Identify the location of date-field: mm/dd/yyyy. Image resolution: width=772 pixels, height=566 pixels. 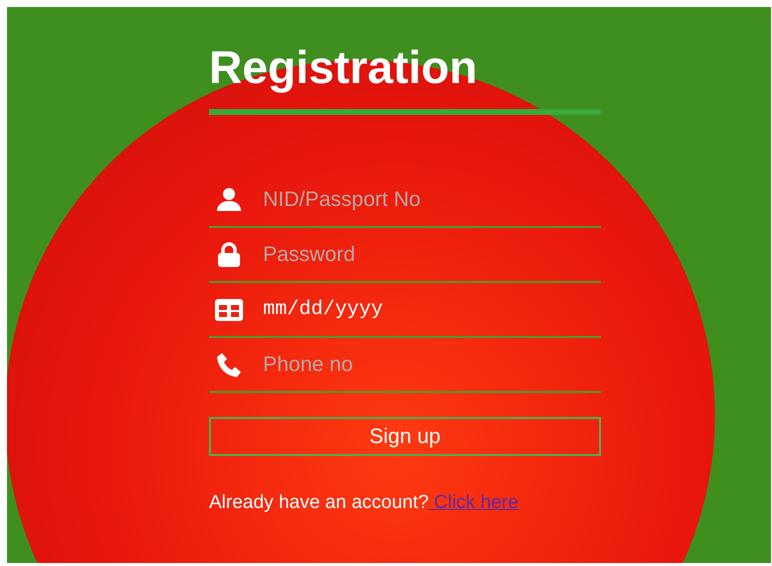
(432, 309).